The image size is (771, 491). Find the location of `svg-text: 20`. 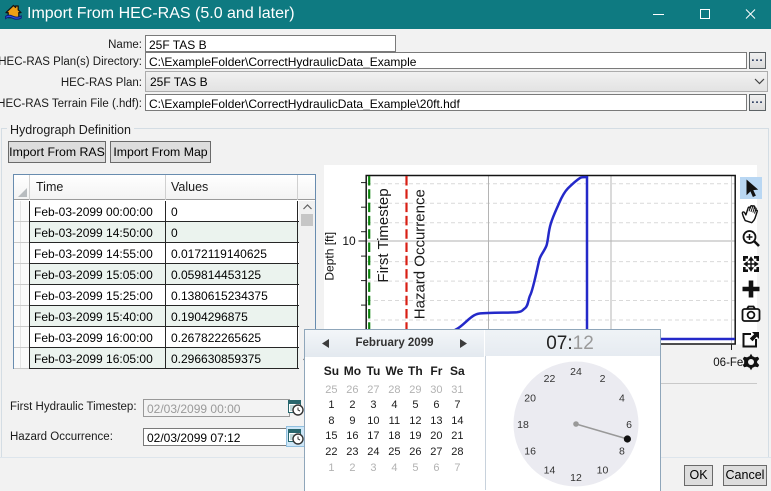

svg-text: 20 is located at coordinates (530, 398).